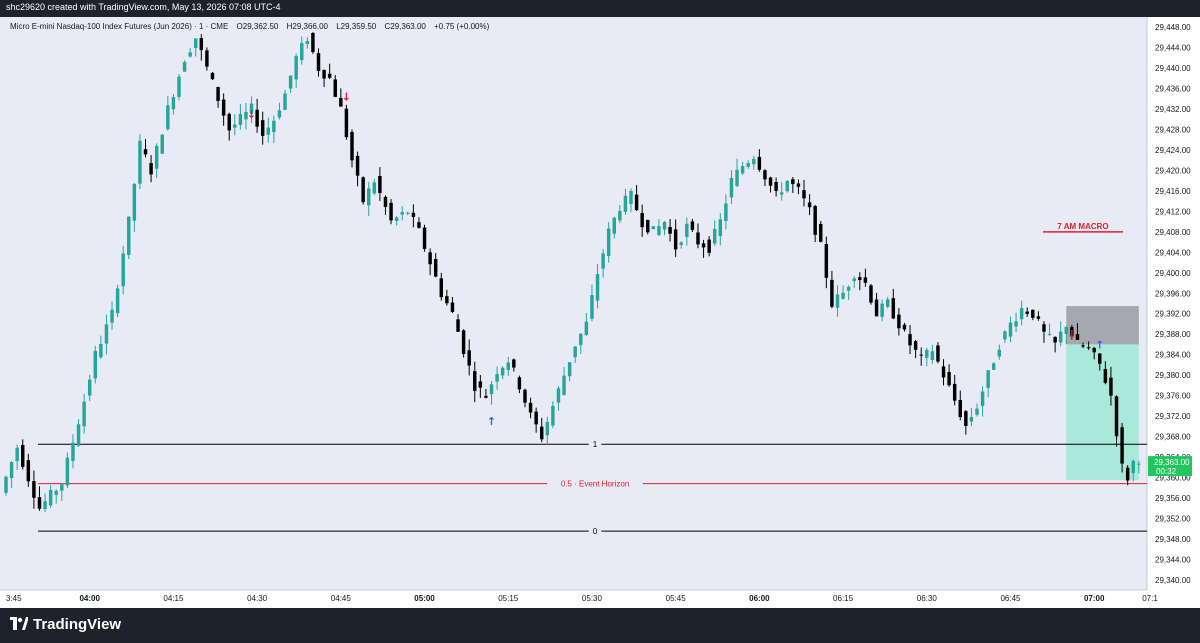  What do you see at coordinates (1170, 466) in the screenshot?
I see `current-price-label: 29,363.0000:32` at bounding box center [1170, 466].